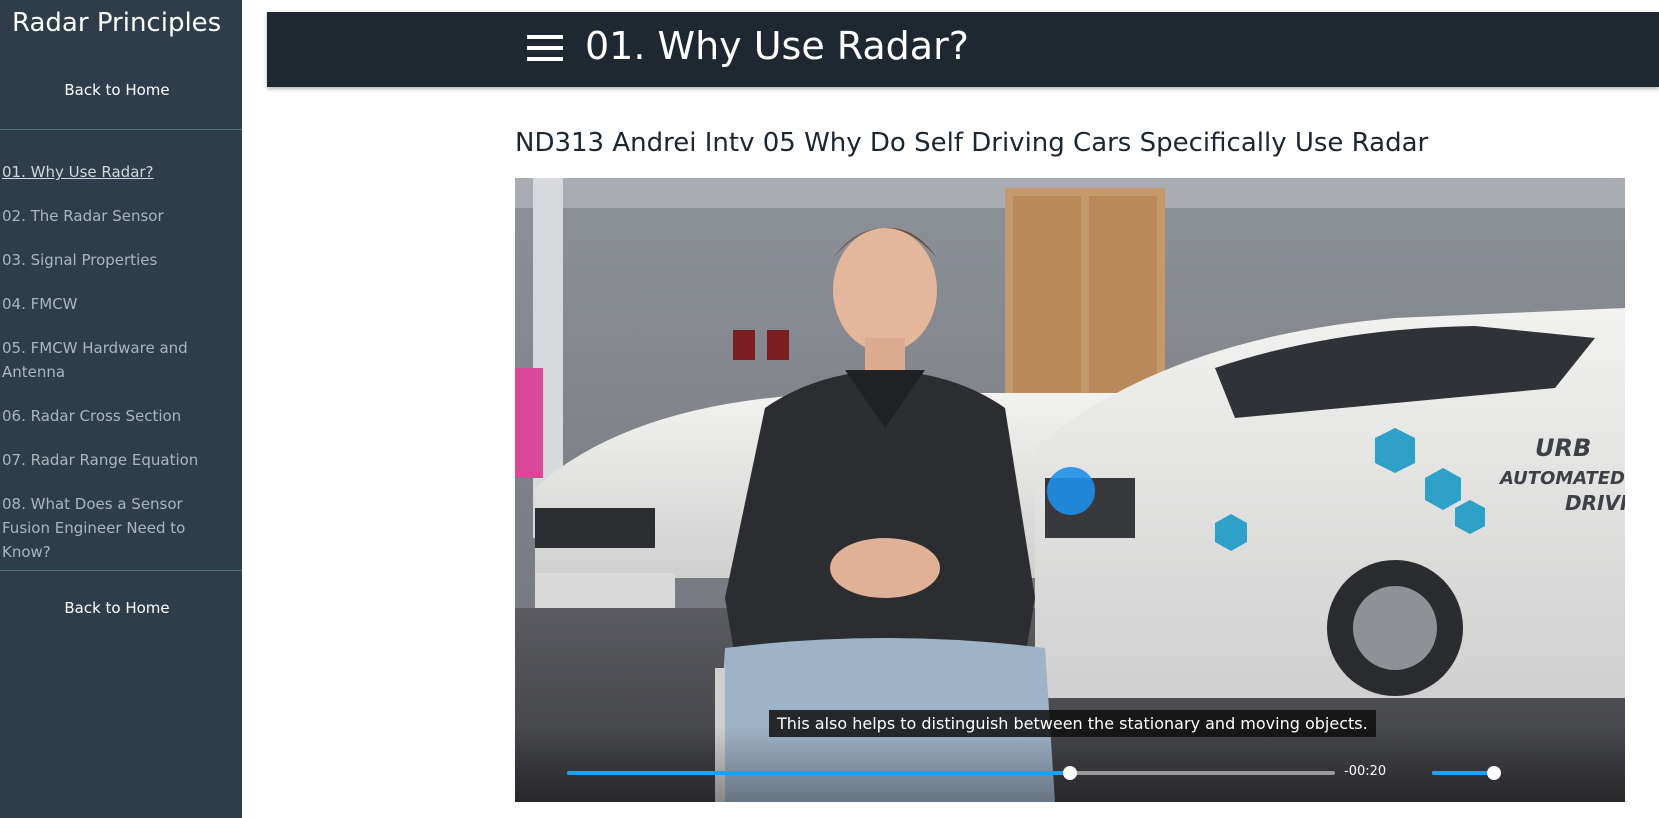 This screenshot has height=818, width=1659. Describe the element at coordinates (1070, 764) in the screenshot. I see `video-controls: -00:20` at that location.